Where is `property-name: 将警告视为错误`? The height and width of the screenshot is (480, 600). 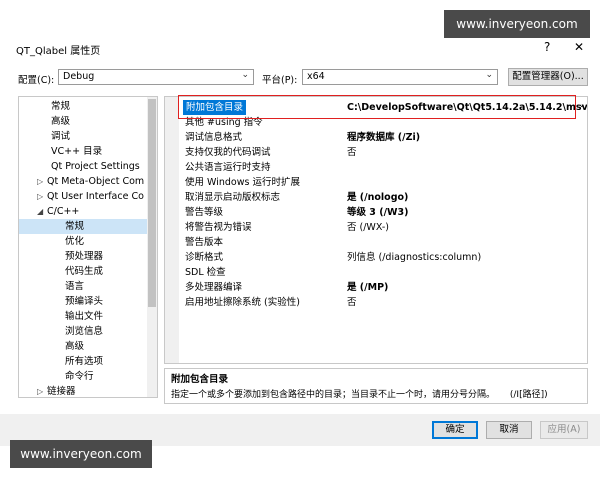
property-name: 将警告视为错误 is located at coordinates (218, 227).